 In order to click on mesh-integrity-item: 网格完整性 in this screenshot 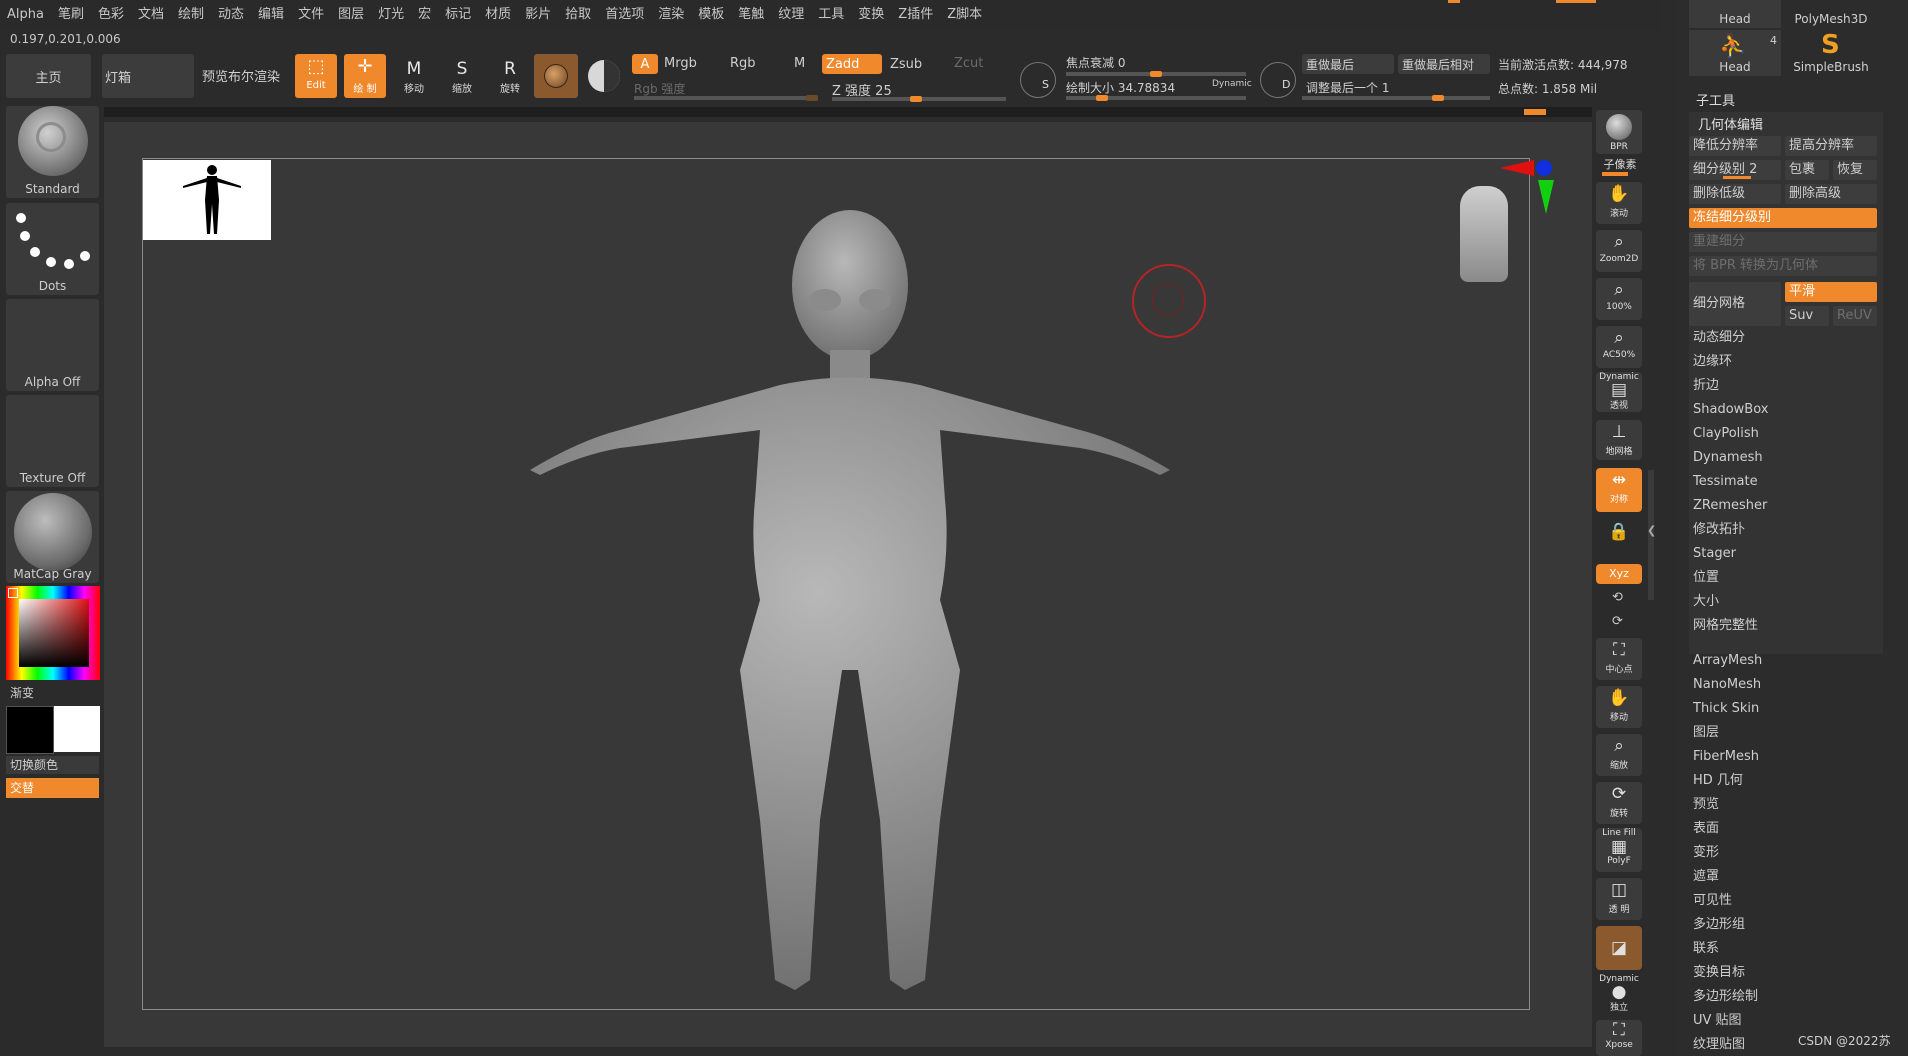, I will do `click(1786, 626)`.